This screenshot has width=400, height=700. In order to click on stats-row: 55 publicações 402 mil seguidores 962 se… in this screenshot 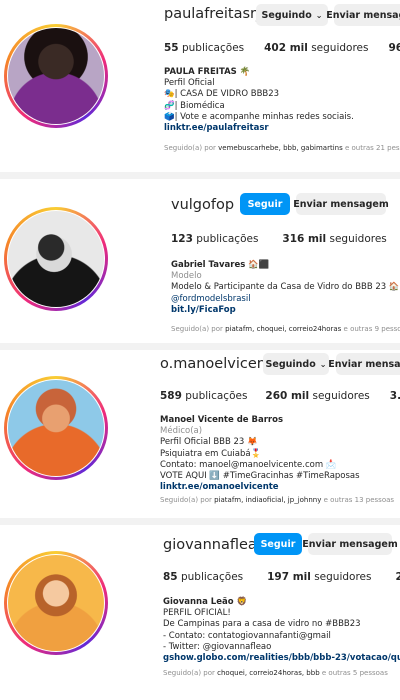, I will do `click(282, 48)`.